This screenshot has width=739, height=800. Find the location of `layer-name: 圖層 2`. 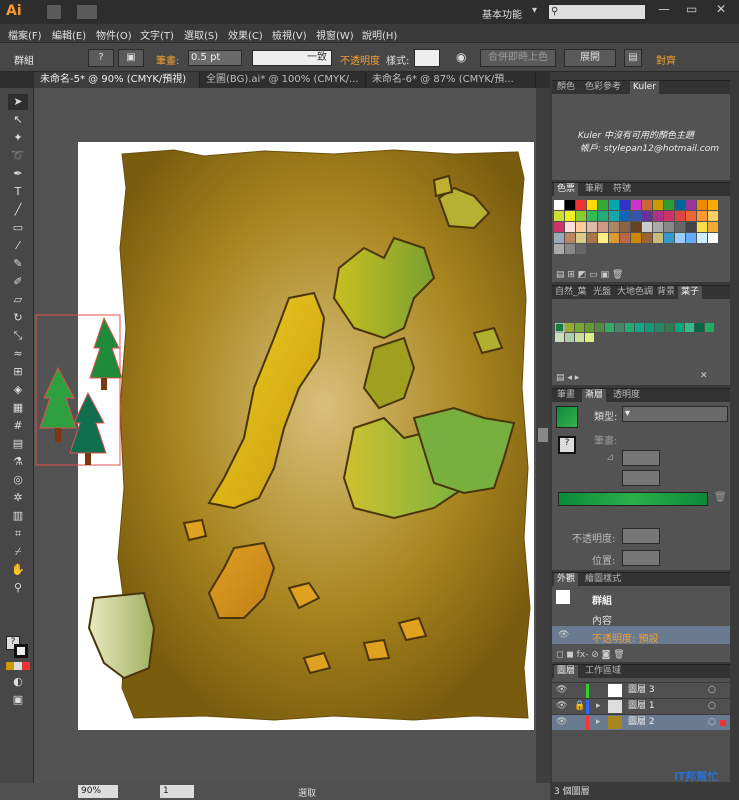

layer-name: 圖層 2 is located at coordinates (641, 722).